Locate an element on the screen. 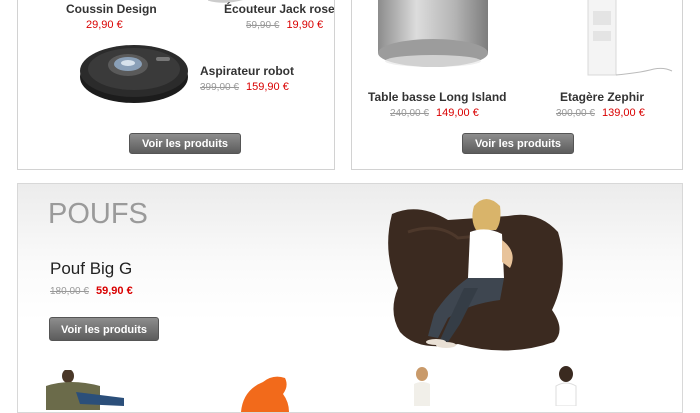 This screenshot has height=413, width=700. product-price-table: 240,00 € 149,00 € is located at coordinates (434, 113).